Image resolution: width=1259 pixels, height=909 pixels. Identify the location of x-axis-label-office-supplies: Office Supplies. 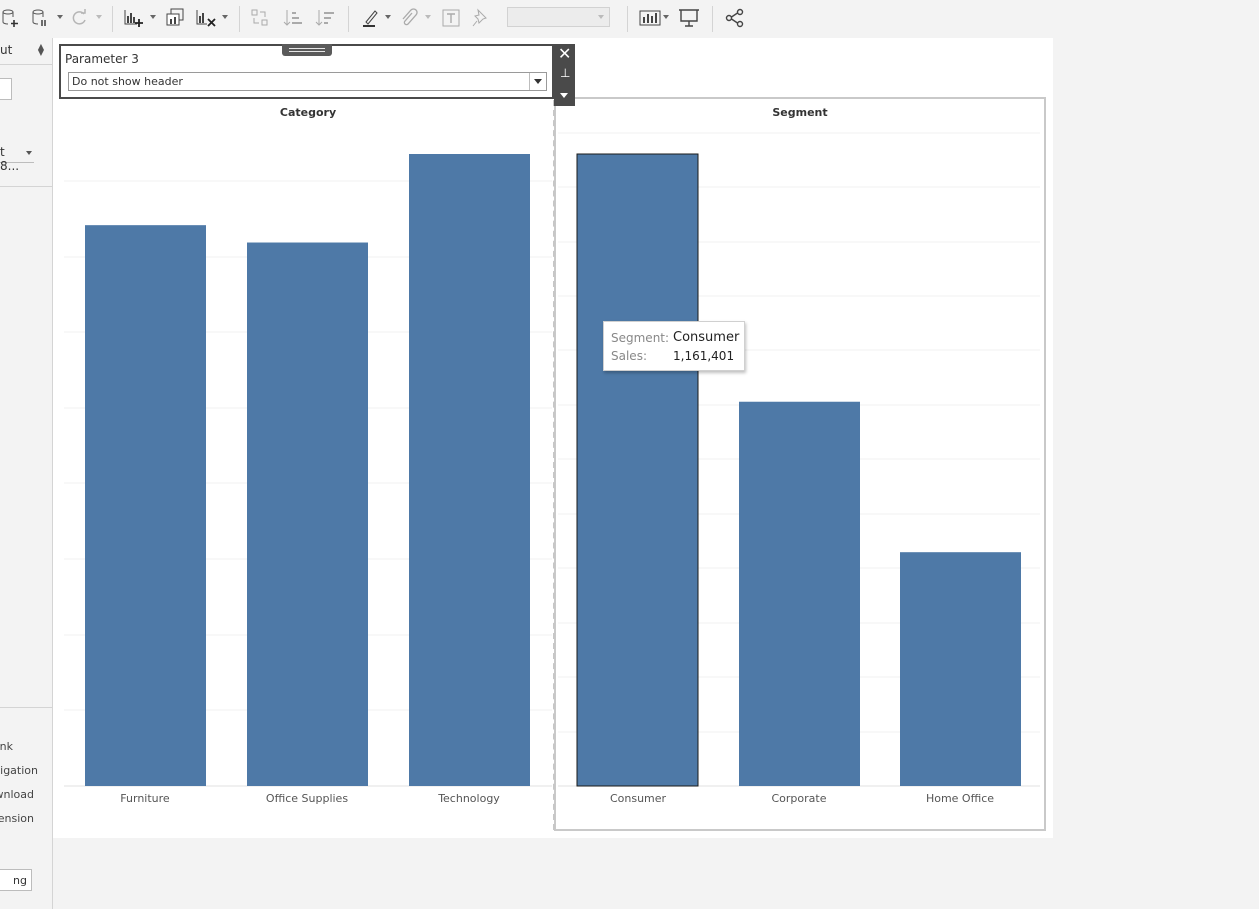
(307, 798).